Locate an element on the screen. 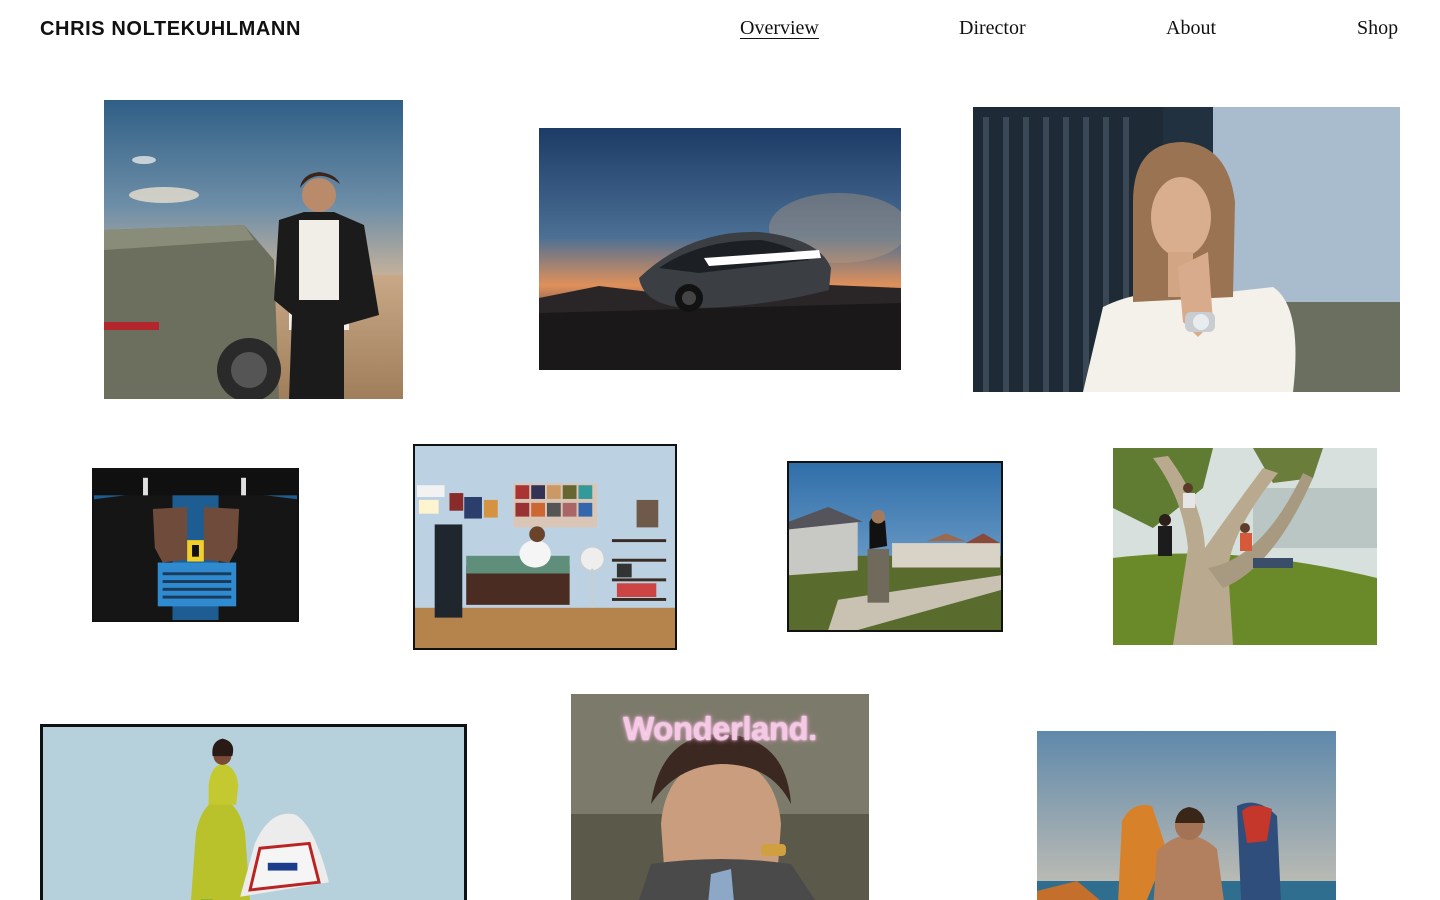 The width and height of the screenshot is (1440, 900). gallery-tile-bedroom is located at coordinates (545, 547).